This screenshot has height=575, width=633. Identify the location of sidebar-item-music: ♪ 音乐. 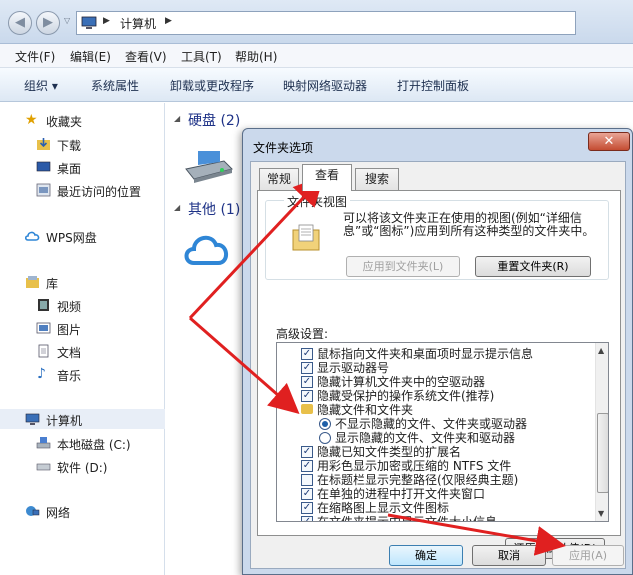
(82, 374).